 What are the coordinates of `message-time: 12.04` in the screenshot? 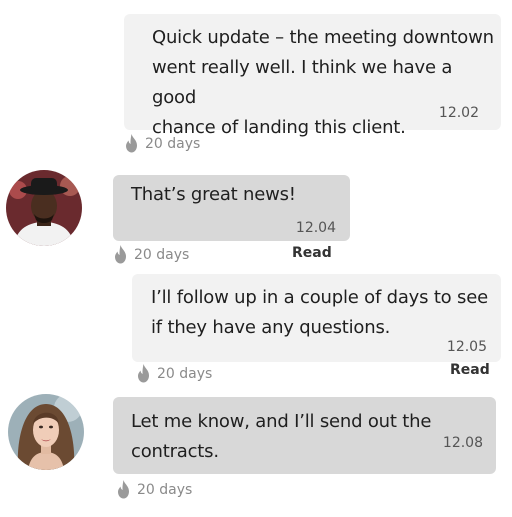 It's located at (315, 228).